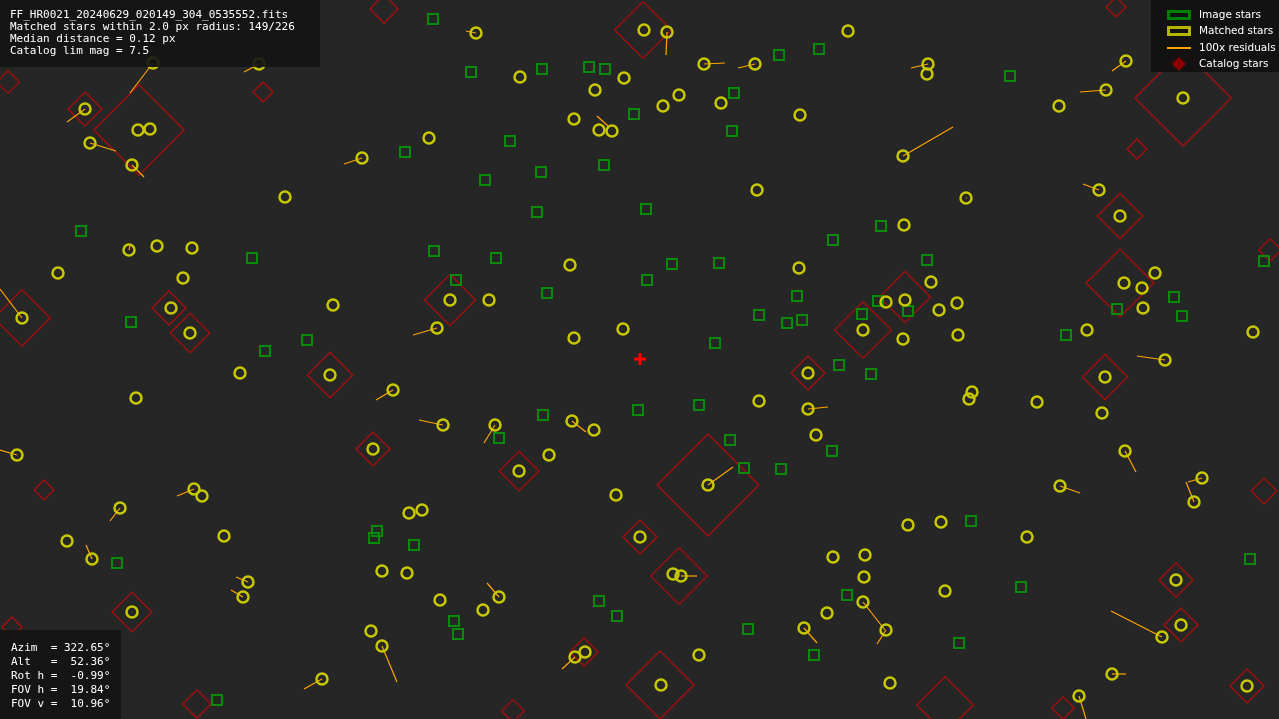  Describe the element at coordinates (1230, 14) in the screenshot. I see `legend-label: Image stars` at that location.